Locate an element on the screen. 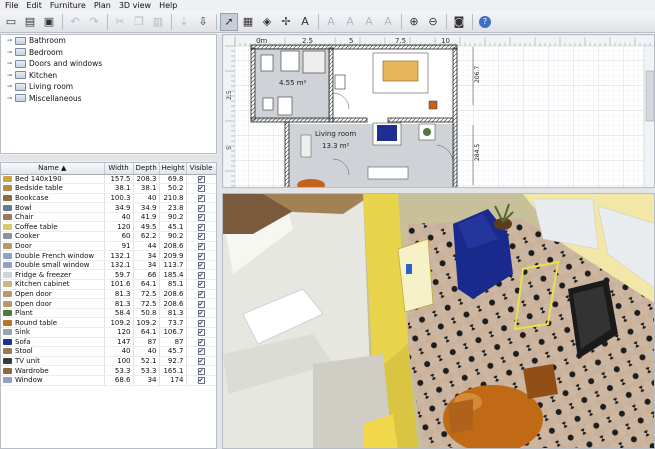 This screenshot has height=449, width=655. create-rooms-icon: ◈ is located at coordinates (267, 22).